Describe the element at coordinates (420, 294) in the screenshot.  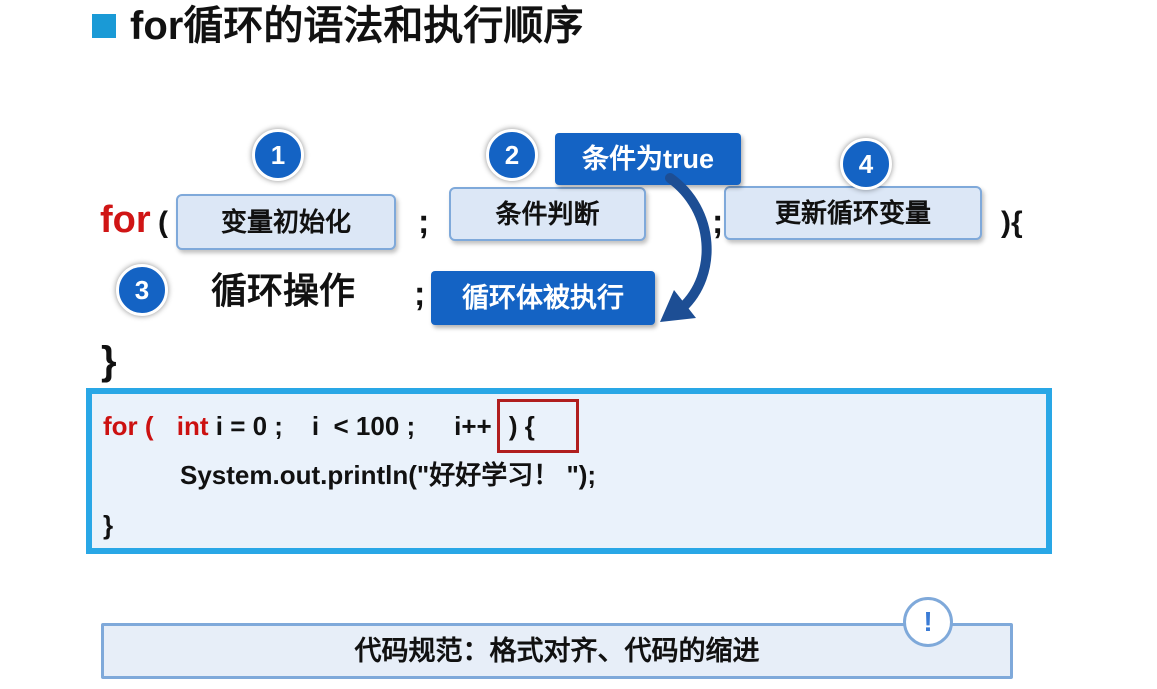
I see `semicolon-3: ;` at that location.